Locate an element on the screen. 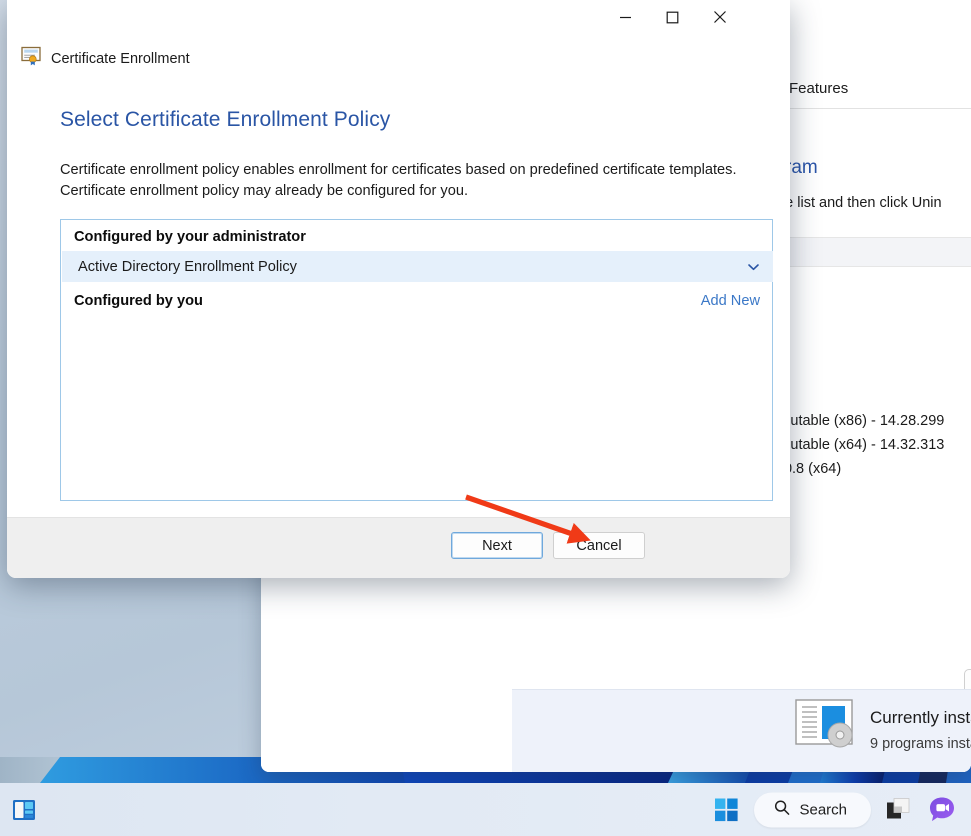 The image size is (971, 836). chevron-down-icon is located at coordinates (753, 267).